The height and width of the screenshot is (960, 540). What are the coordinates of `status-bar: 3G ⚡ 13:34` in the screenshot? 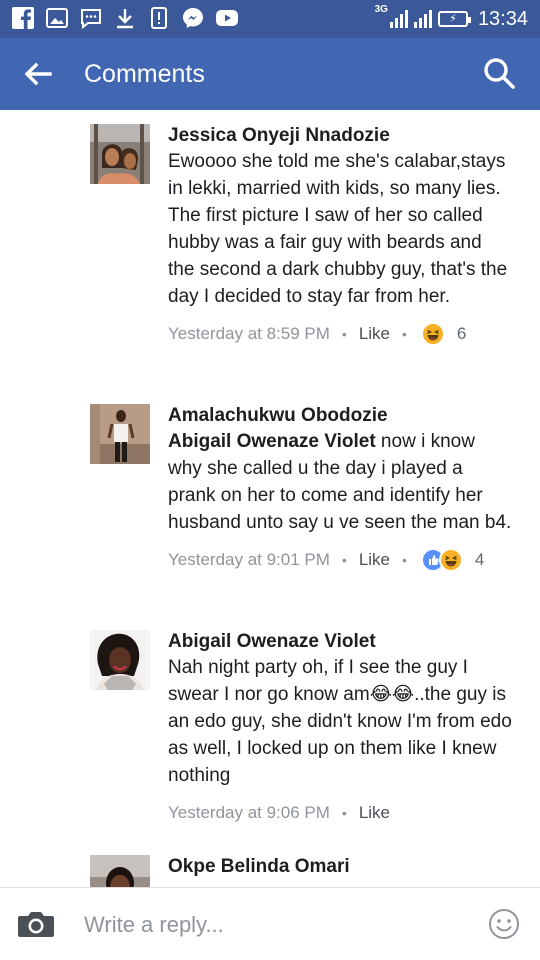 It's located at (270, 19).